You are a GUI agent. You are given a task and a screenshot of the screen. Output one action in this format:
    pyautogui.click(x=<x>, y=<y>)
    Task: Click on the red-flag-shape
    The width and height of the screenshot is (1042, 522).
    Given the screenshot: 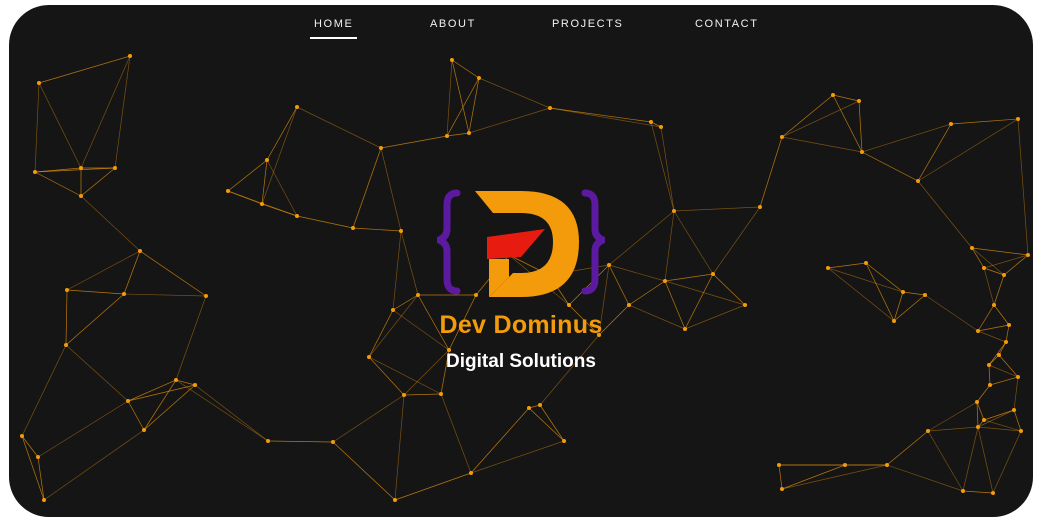 What is the action you would take?
    pyautogui.click(x=516, y=244)
    